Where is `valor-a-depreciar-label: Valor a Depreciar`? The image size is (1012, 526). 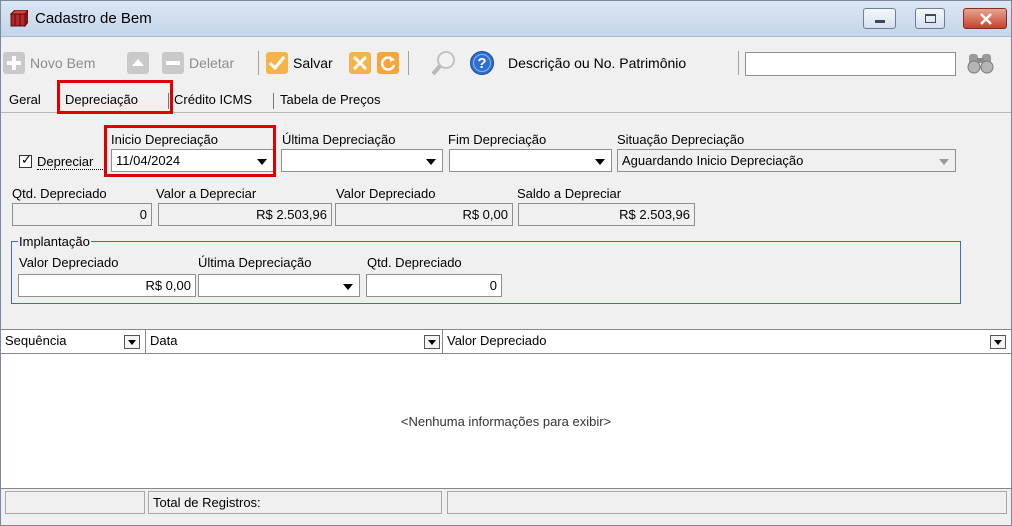
valor-a-depreciar-label: Valor a Depreciar is located at coordinates (206, 193).